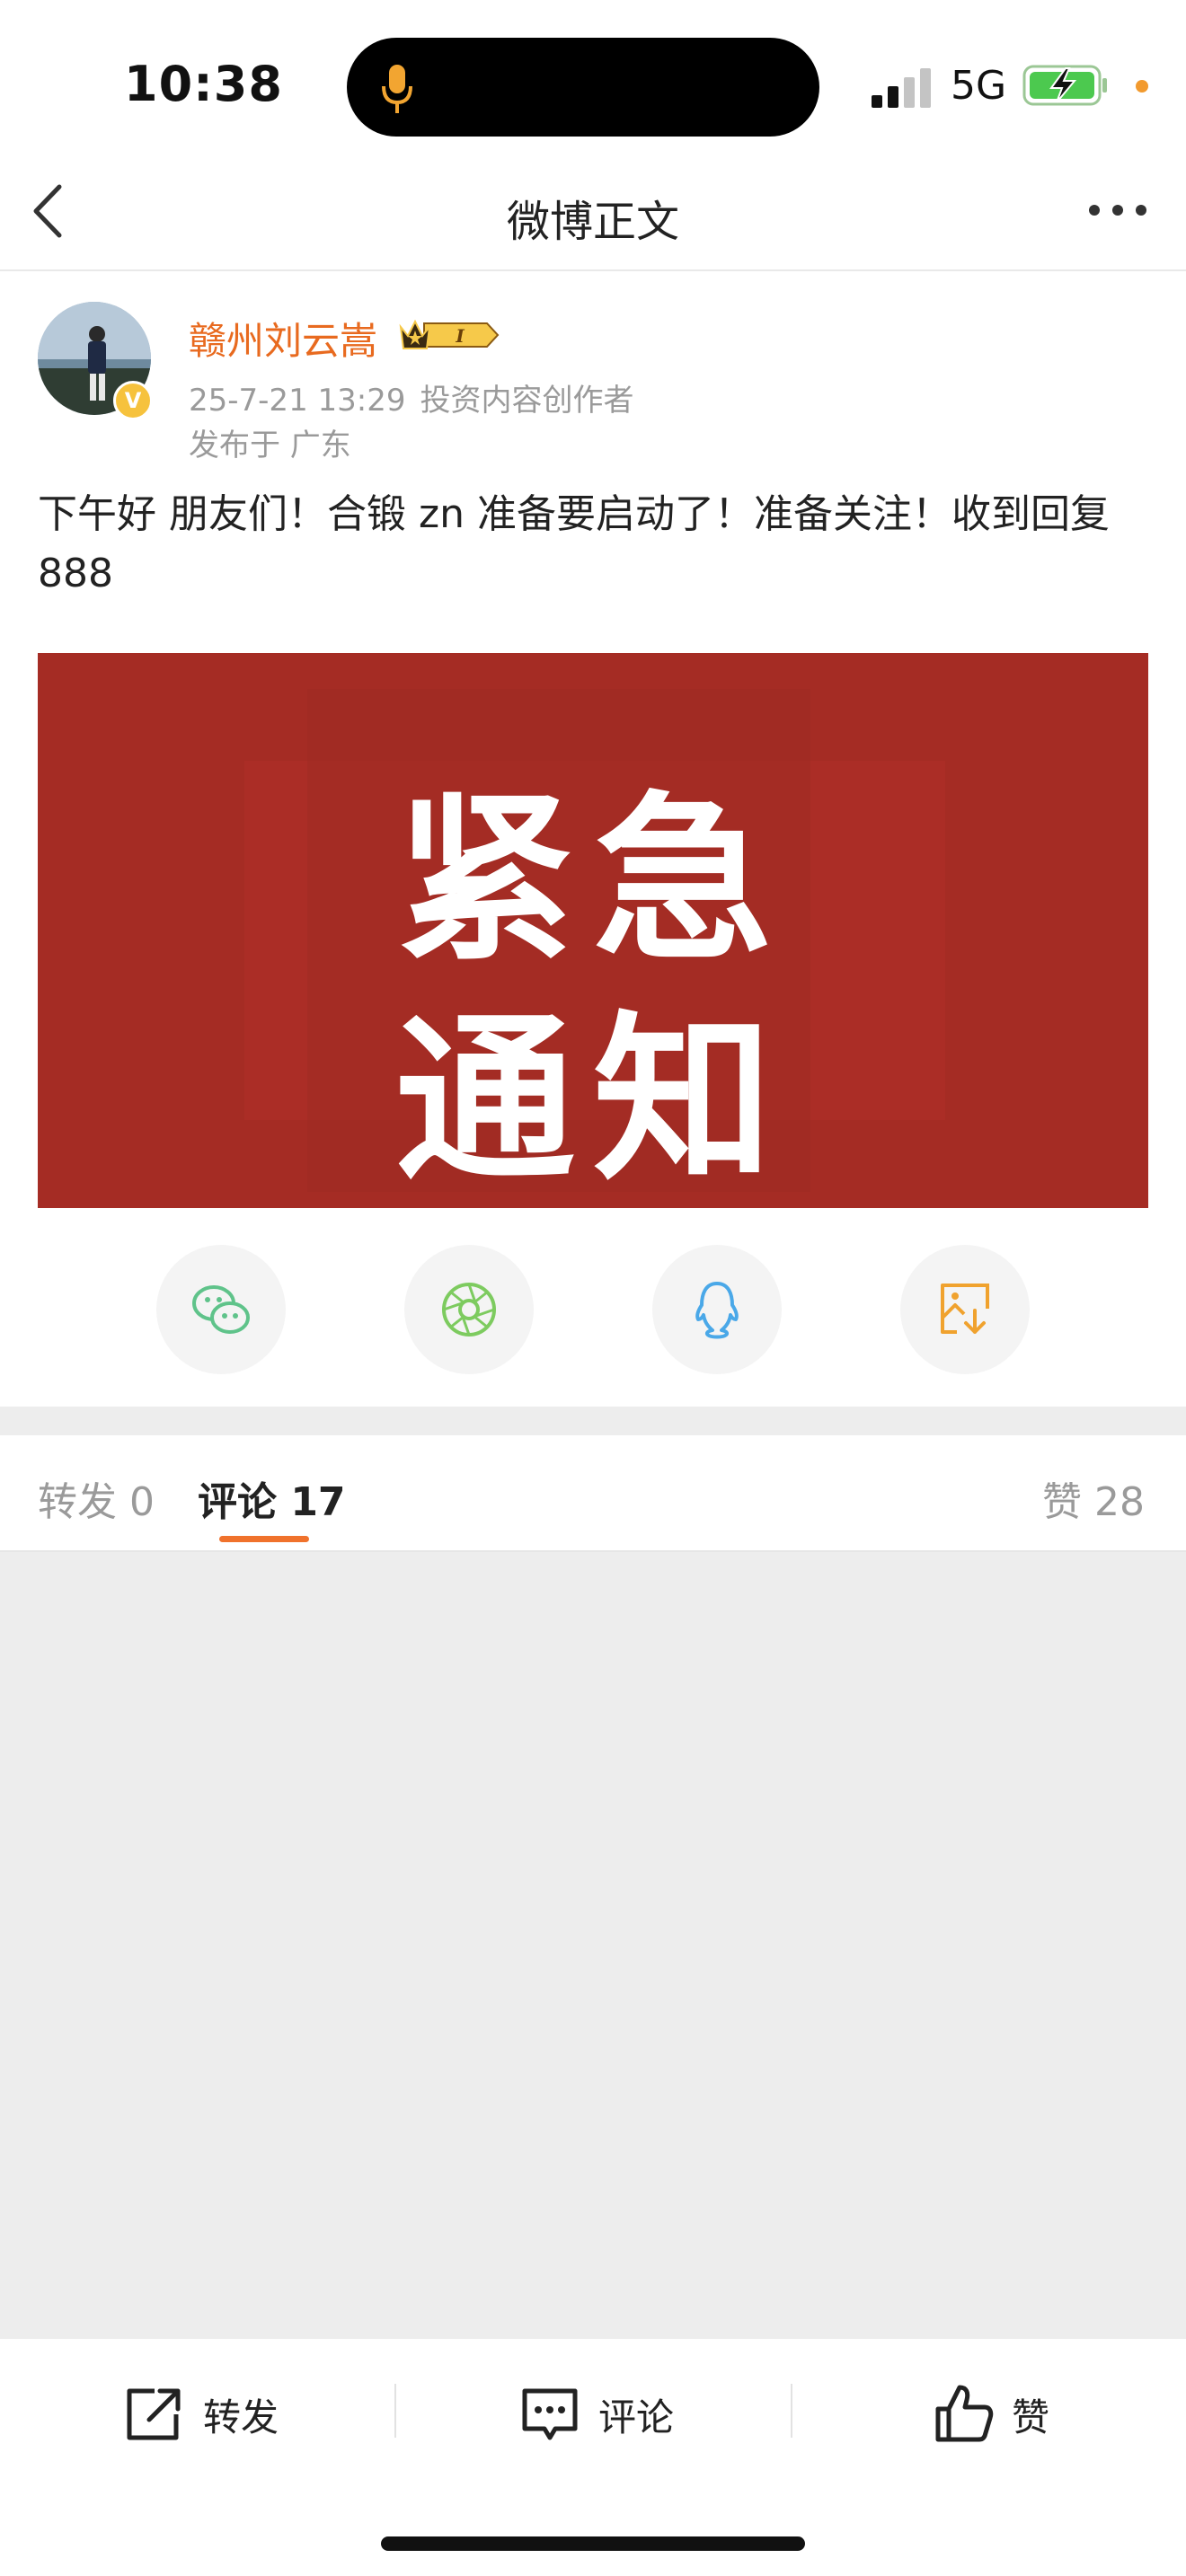 The width and height of the screenshot is (1186, 2576). I want to click on dynamic-island, so click(583, 87).